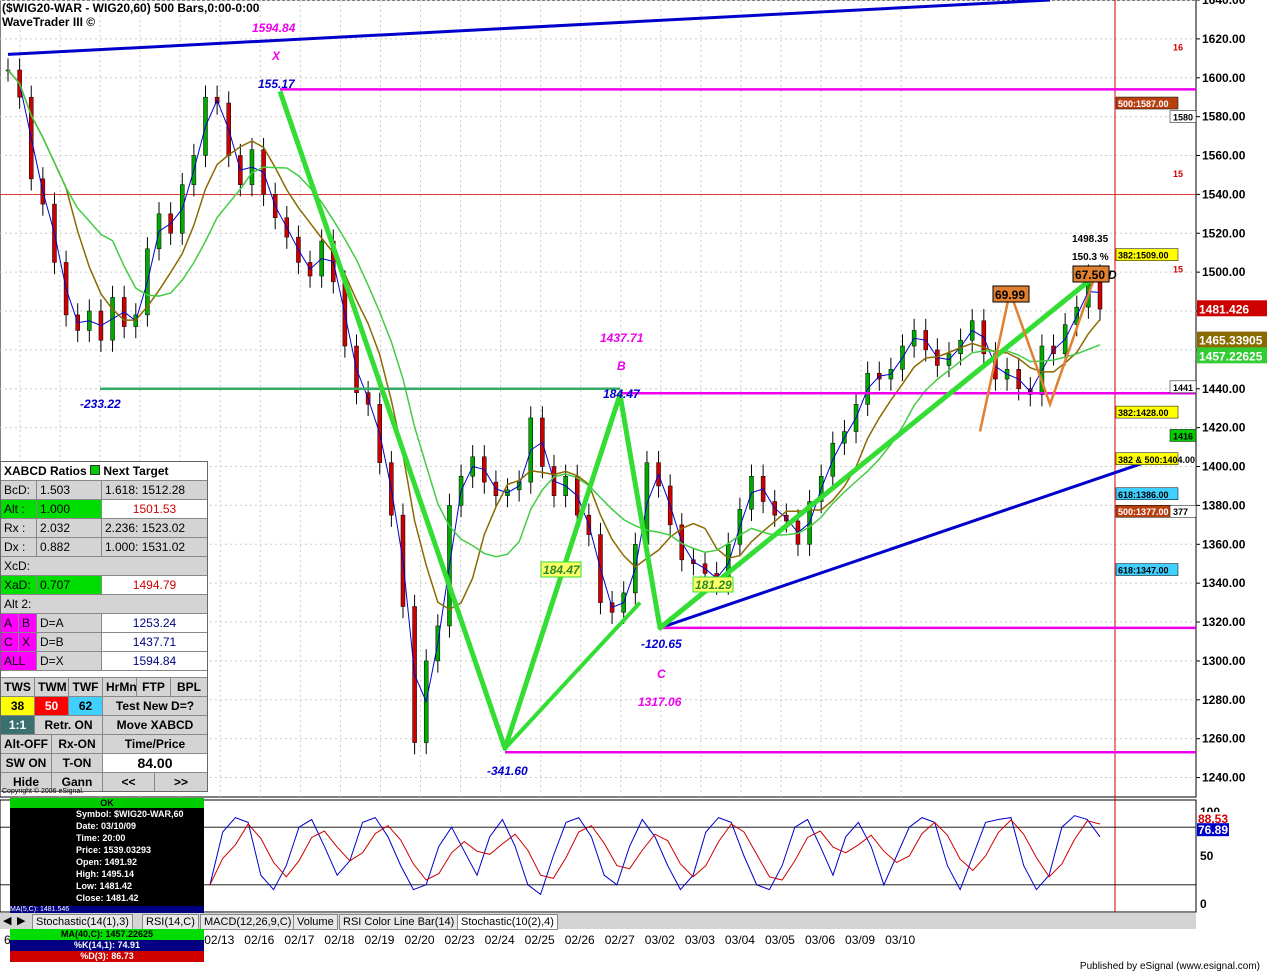 This screenshot has width=1268, height=975. What do you see at coordinates (276, 56) in the screenshot?
I see `x-point-label: X` at bounding box center [276, 56].